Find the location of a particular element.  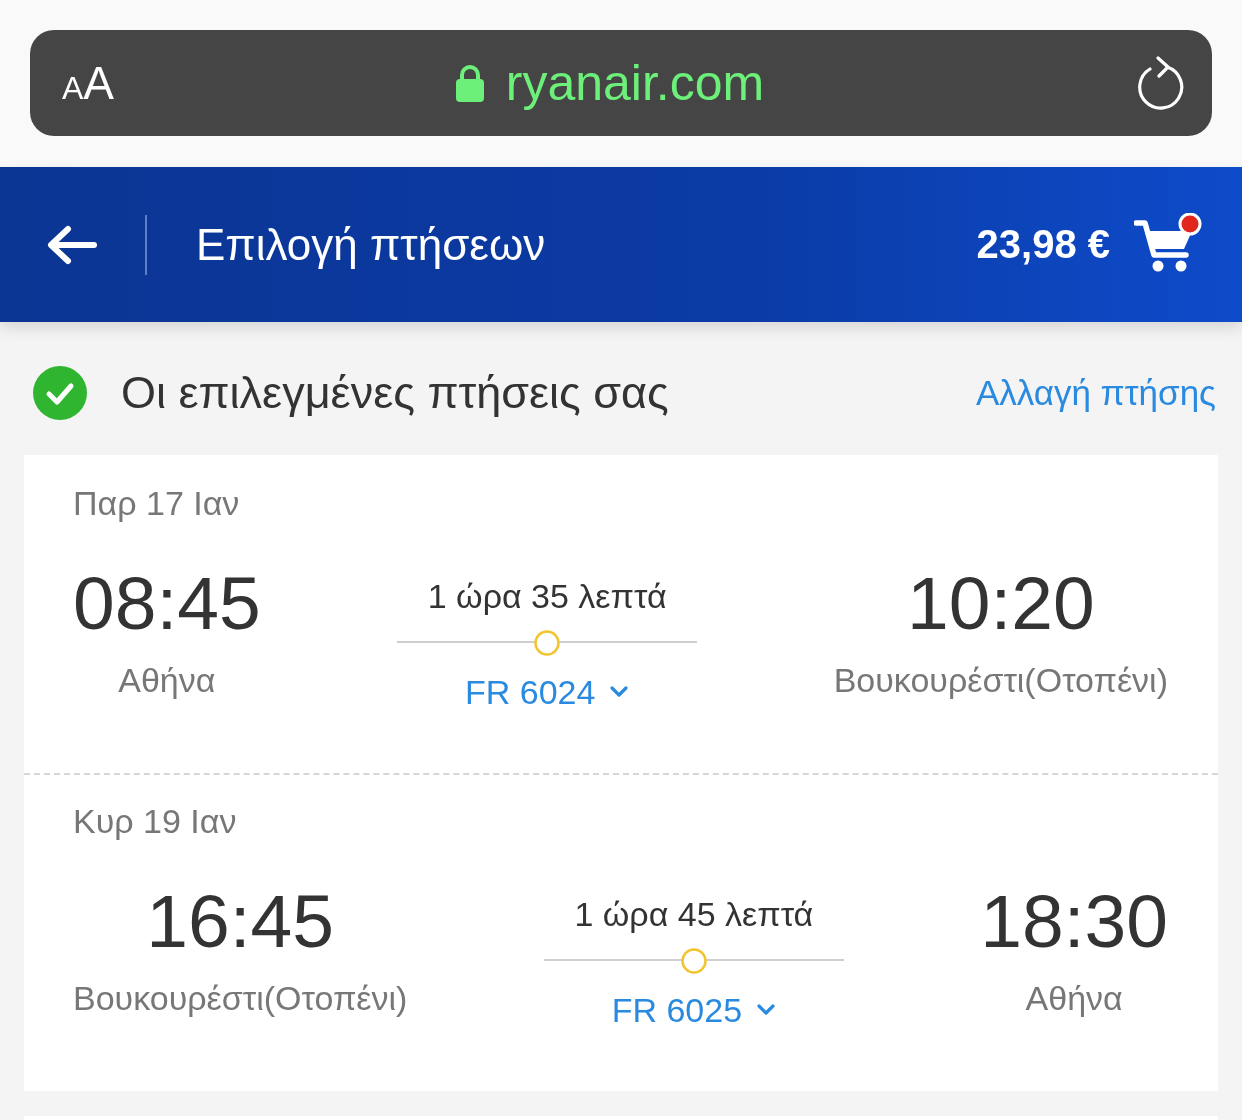

change-flight-link: Αλλαγή πτήσης is located at coordinates (1095, 392).